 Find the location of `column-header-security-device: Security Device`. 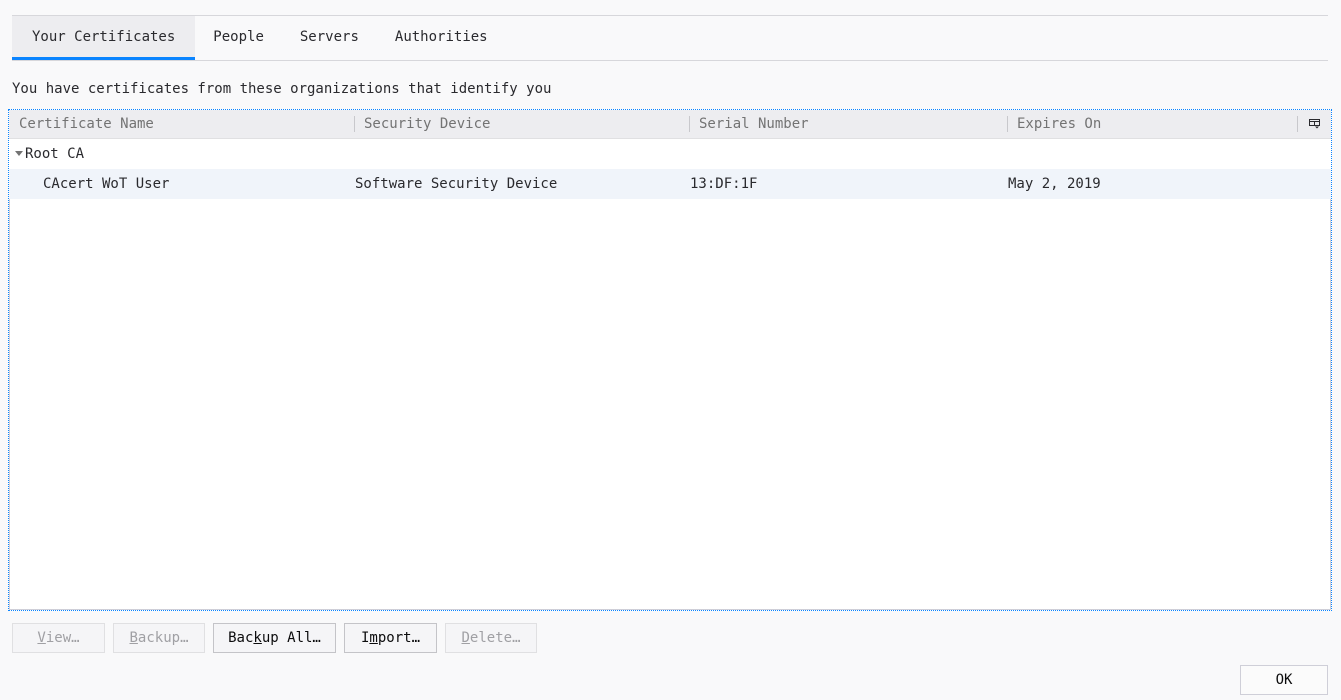

column-header-security-device: Security Device is located at coordinates (521, 124).